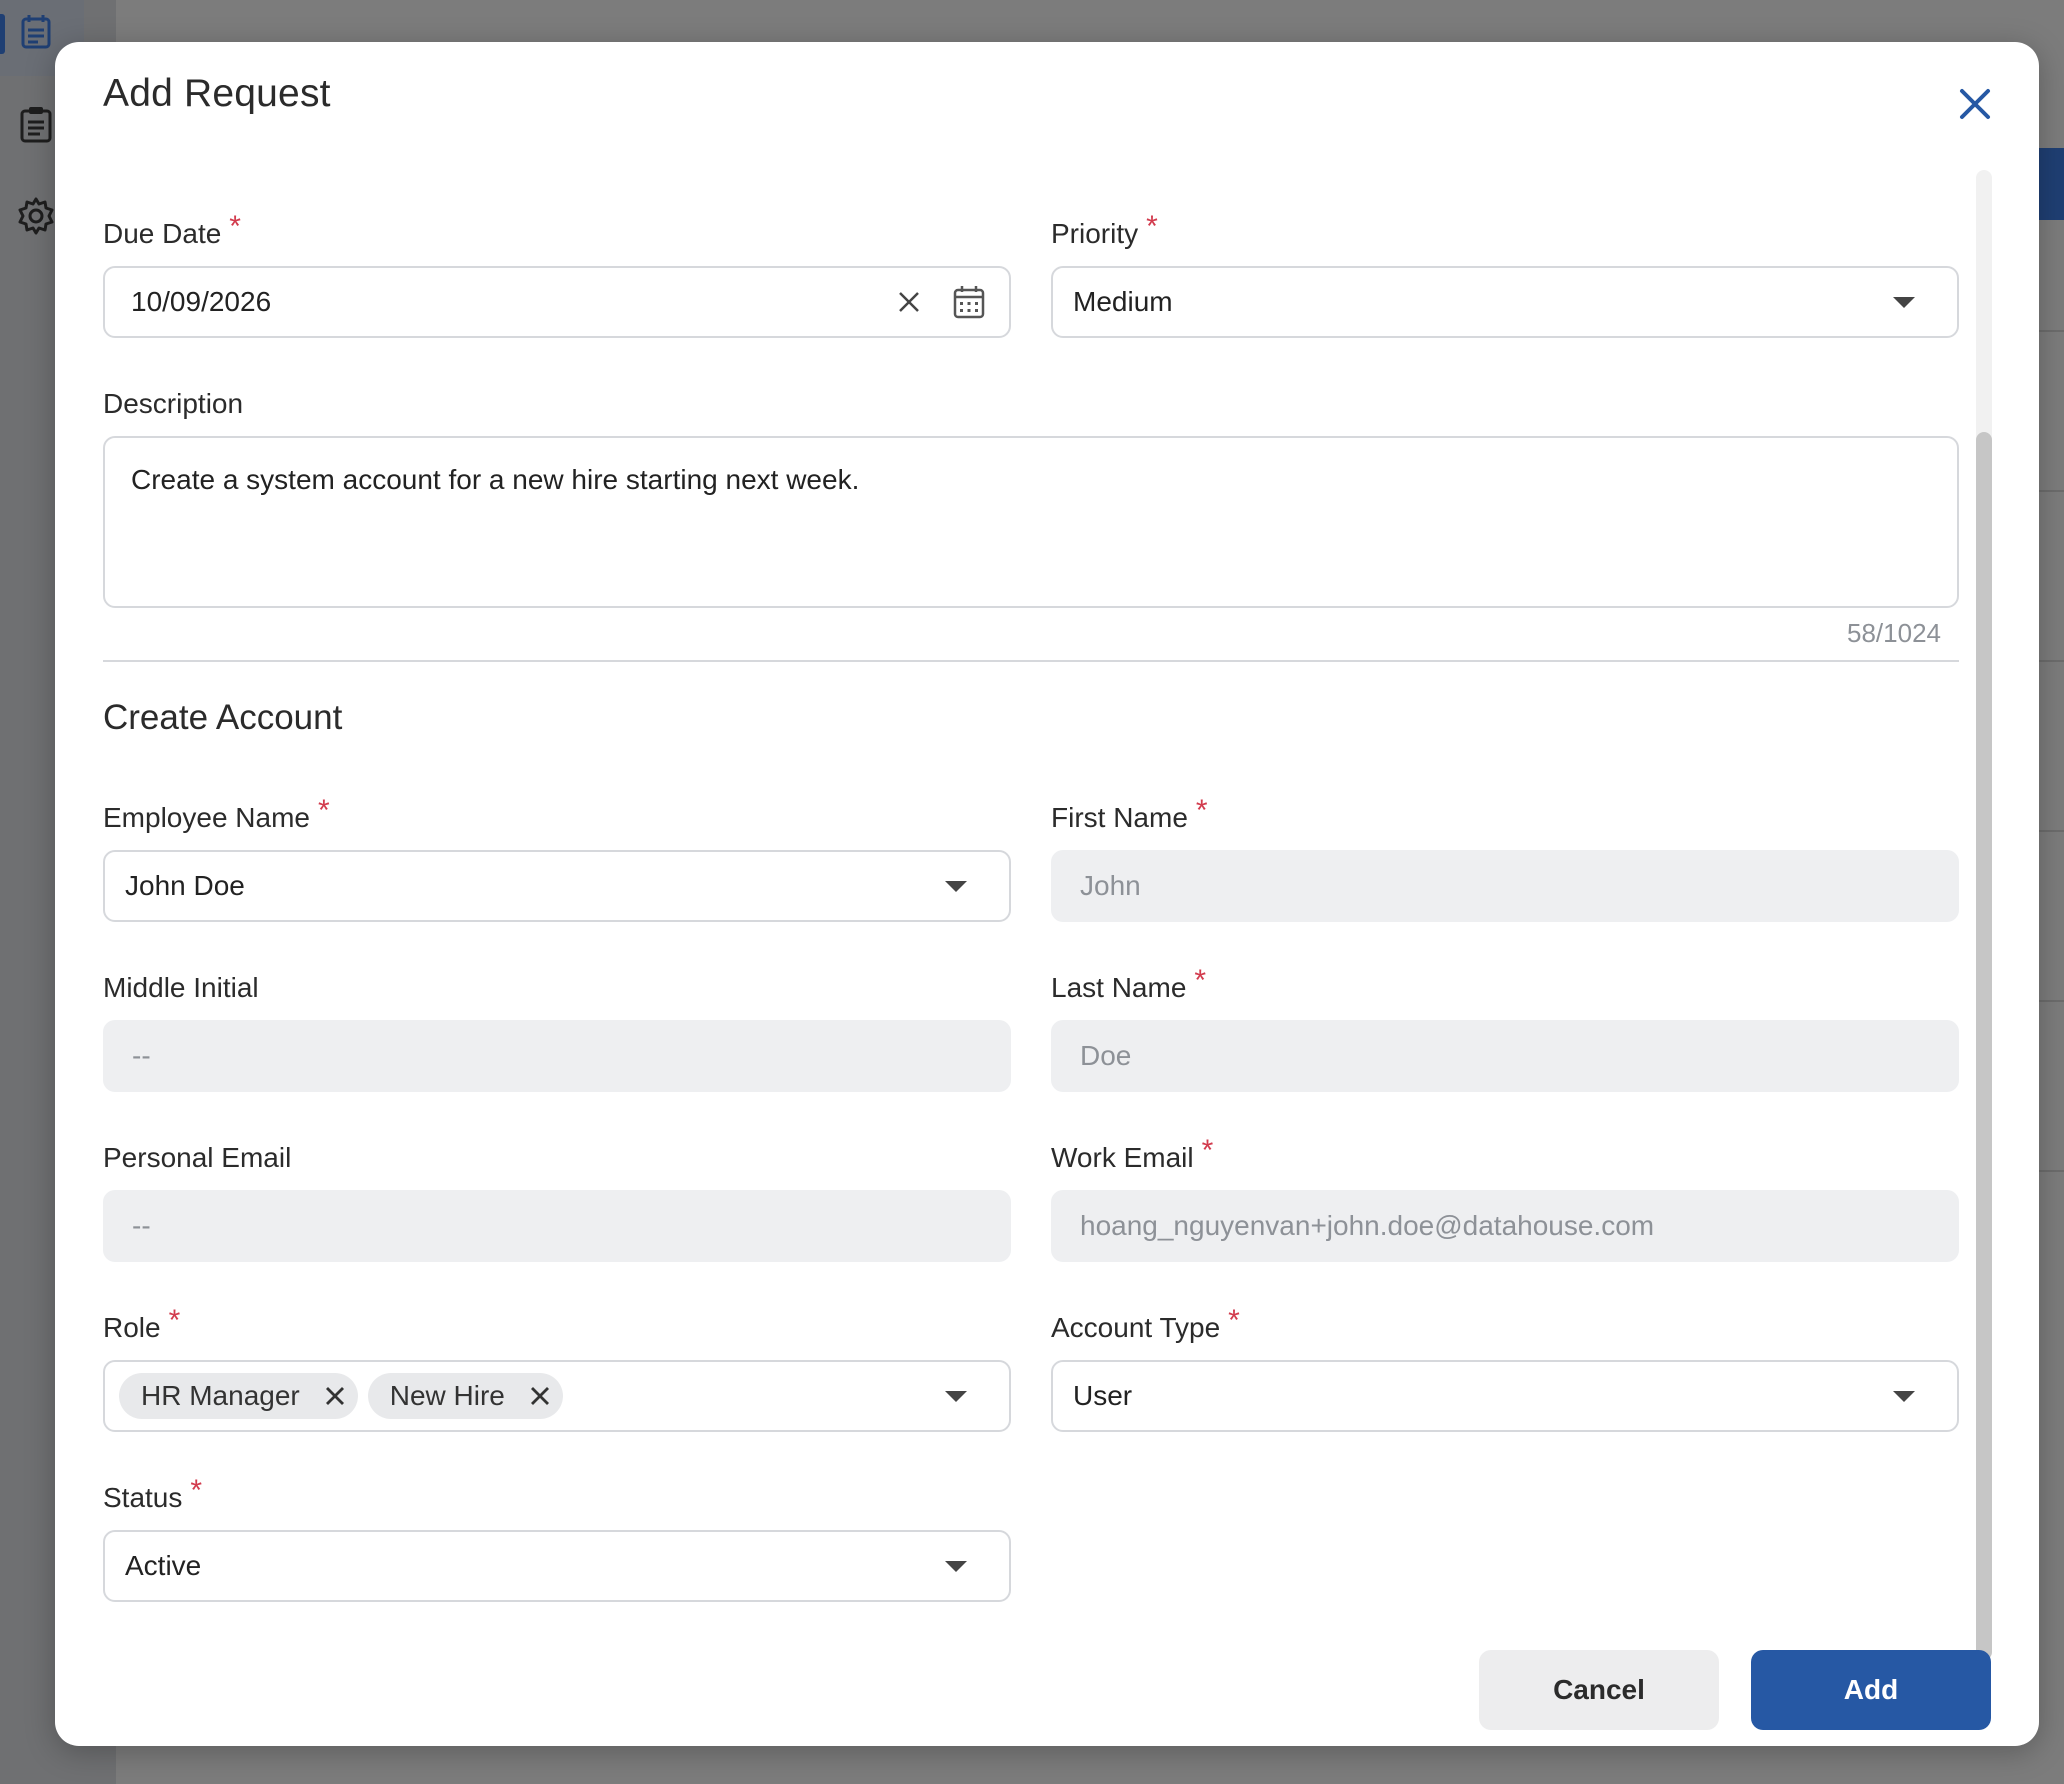 The height and width of the screenshot is (1784, 2064). What do you see at coordinates (2, 34) in the screenshot?
I see `sidebar-active-indicator` at bounding box center [2, 34].